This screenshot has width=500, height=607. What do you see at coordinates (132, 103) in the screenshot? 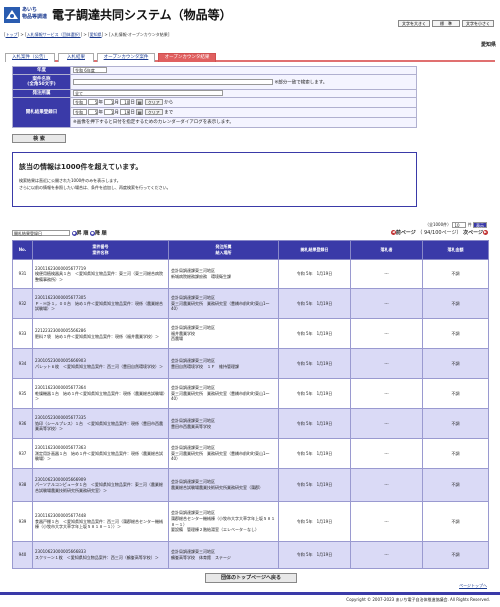
I see `from-day-unit: 日` at bounding box center [132, 103].